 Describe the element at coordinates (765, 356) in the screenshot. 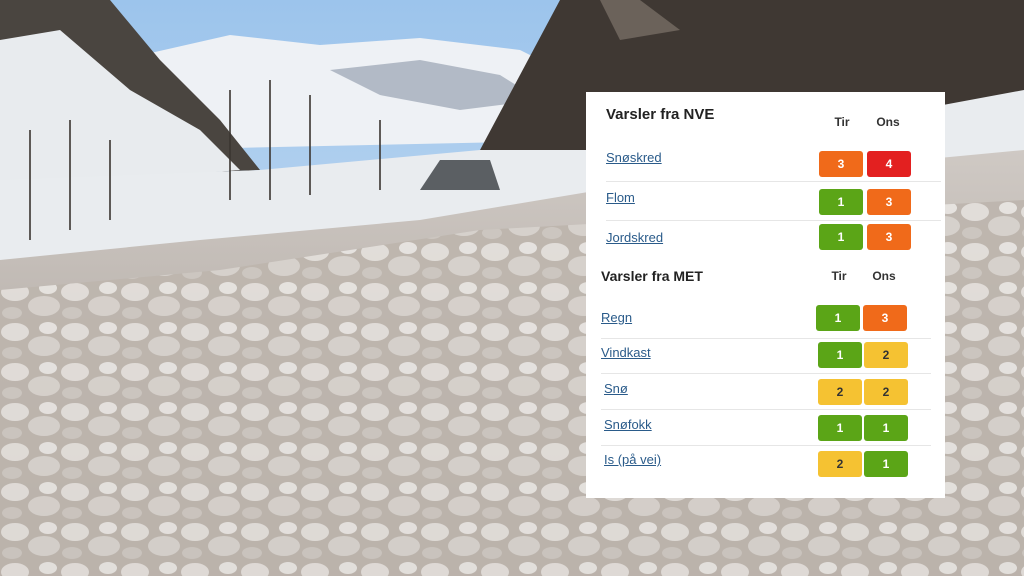

I see `met-row-vindkast: Vindkast 1 2` at that location.